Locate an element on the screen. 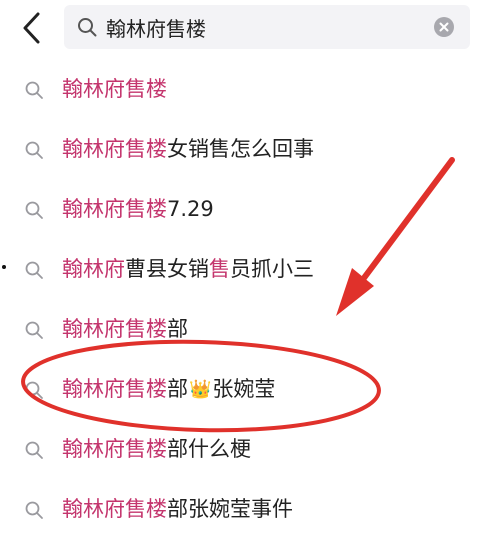 This screenshot has height=538, width=499. suggestion-rest: 员抓小三 is located at coordinates (272, 269).